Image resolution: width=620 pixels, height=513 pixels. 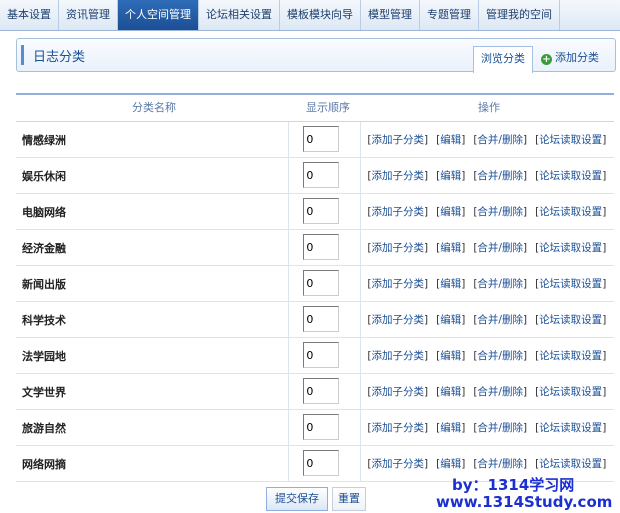 I want to click on category-name: 经济金融, so click(x=44, y=248).